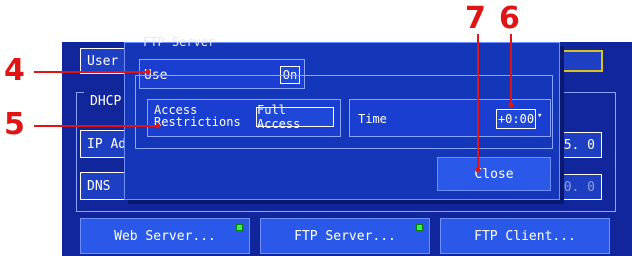 Image resolution: width=632 pixels, height=256 pixels. I want to click on callout-7-dot, so click(478, 170).